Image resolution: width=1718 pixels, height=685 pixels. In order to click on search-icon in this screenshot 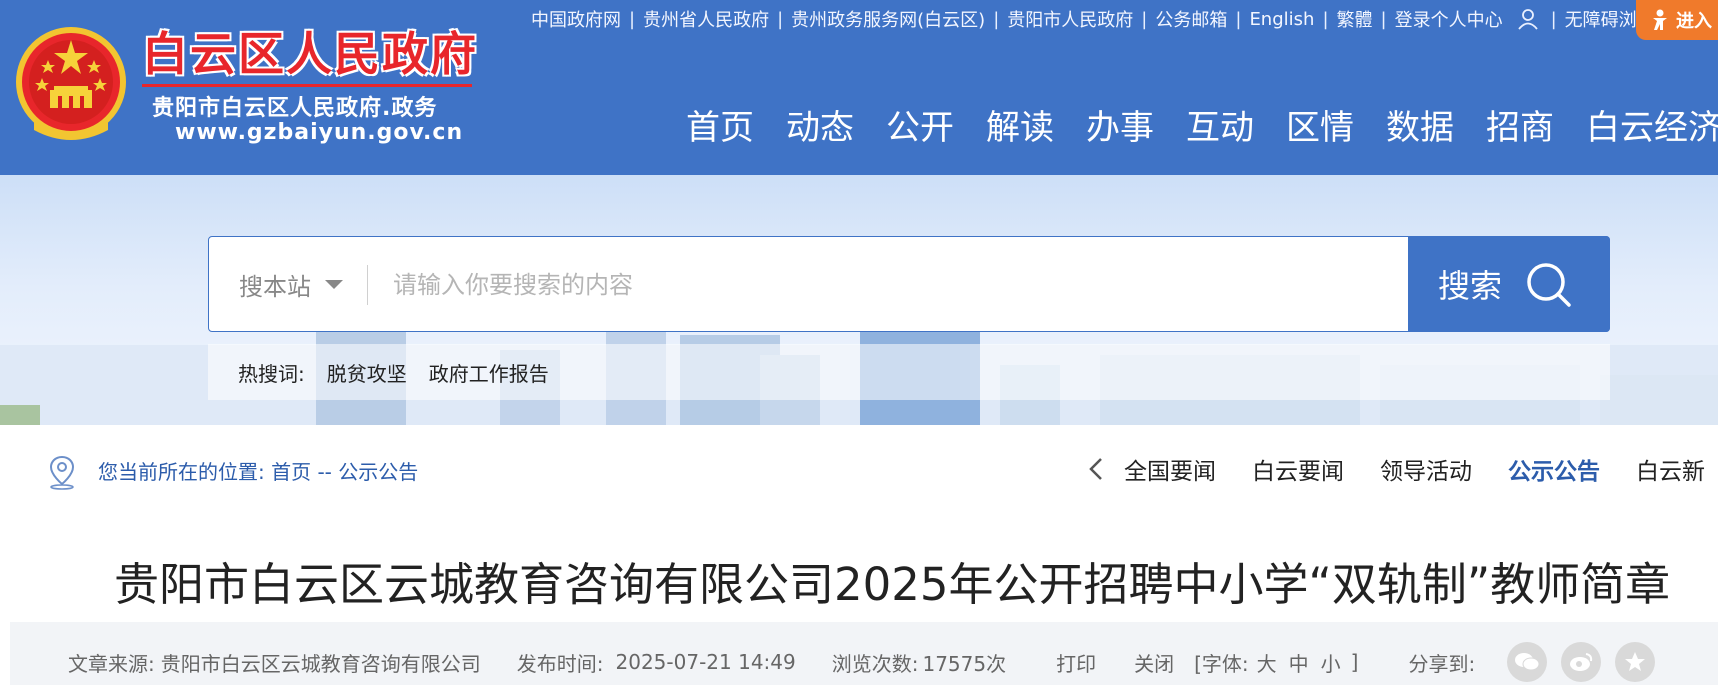, I will do `click(1549, 285)`.